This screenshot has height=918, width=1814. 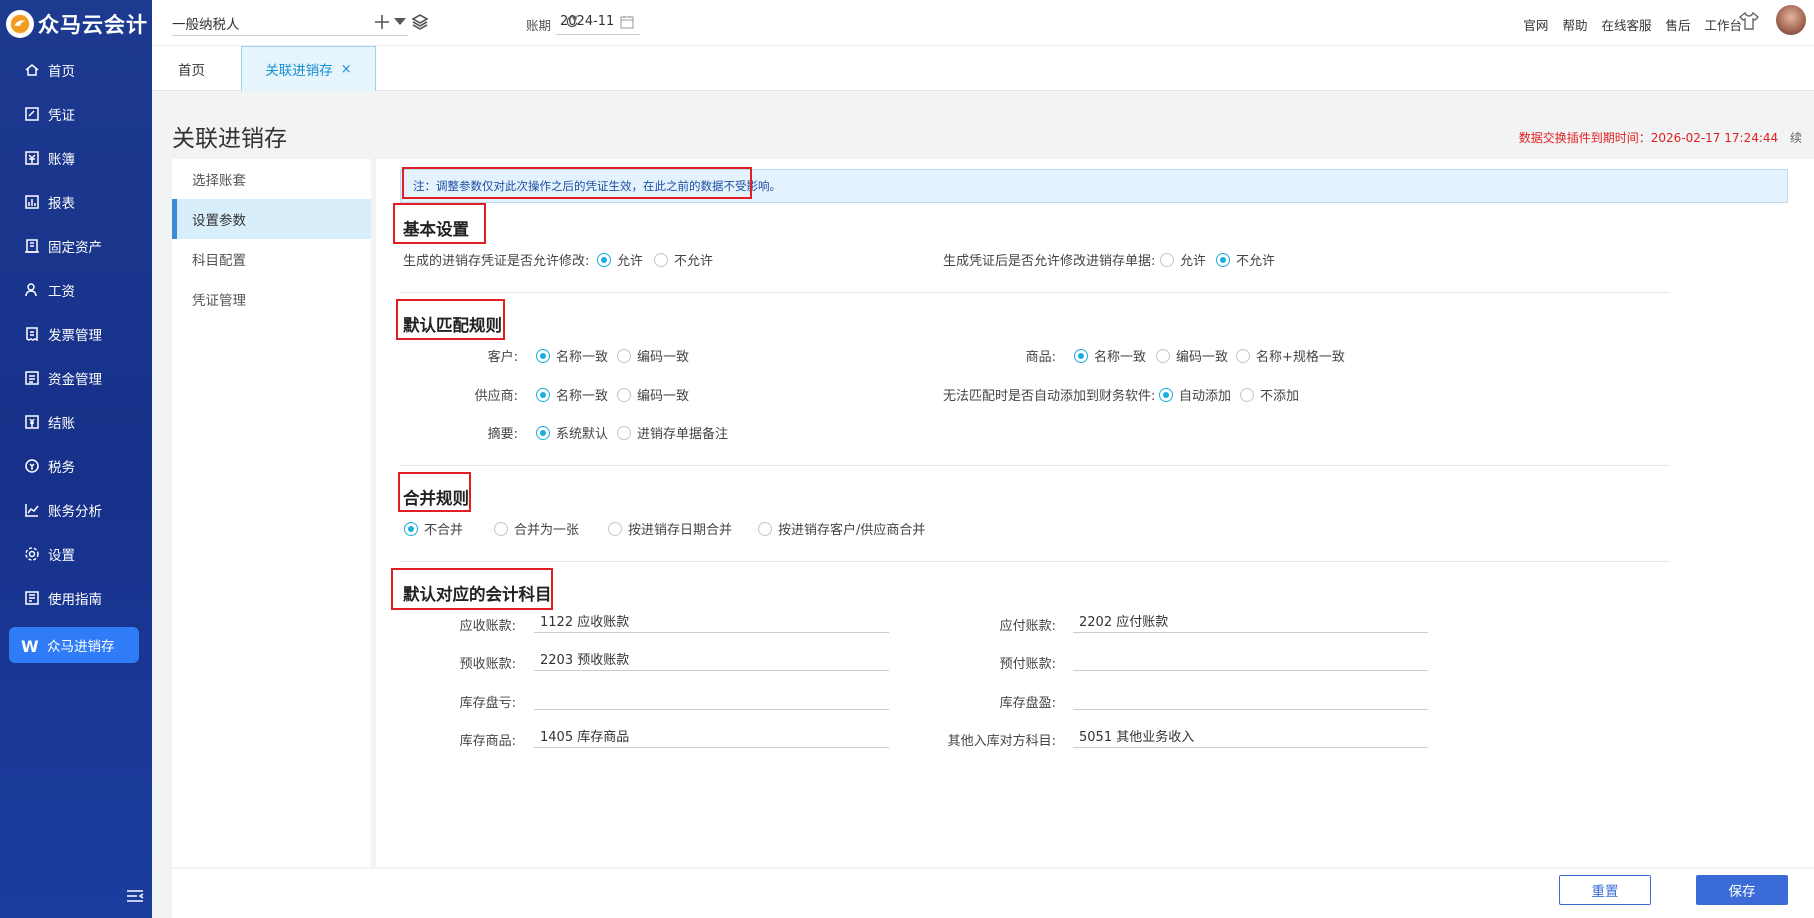 What do you see at coordinates (1245, 259) in the screenshot?
I see `radio-doc-editable-deny: 不允许` at bounding box center [1245, 259].